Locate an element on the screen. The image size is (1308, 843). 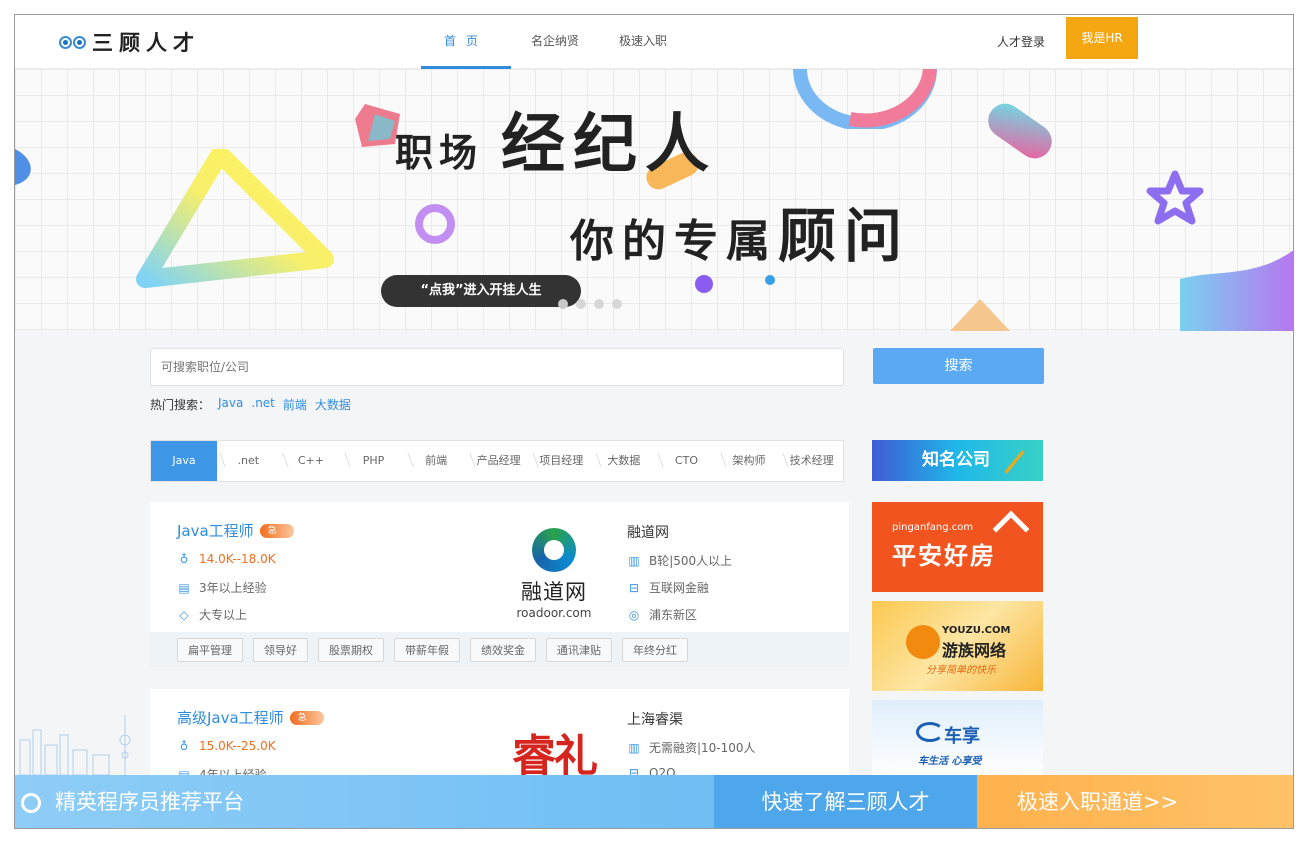
main-nav: 首页 名企纳贤 极速入职 is located at coordinates (554, 42).